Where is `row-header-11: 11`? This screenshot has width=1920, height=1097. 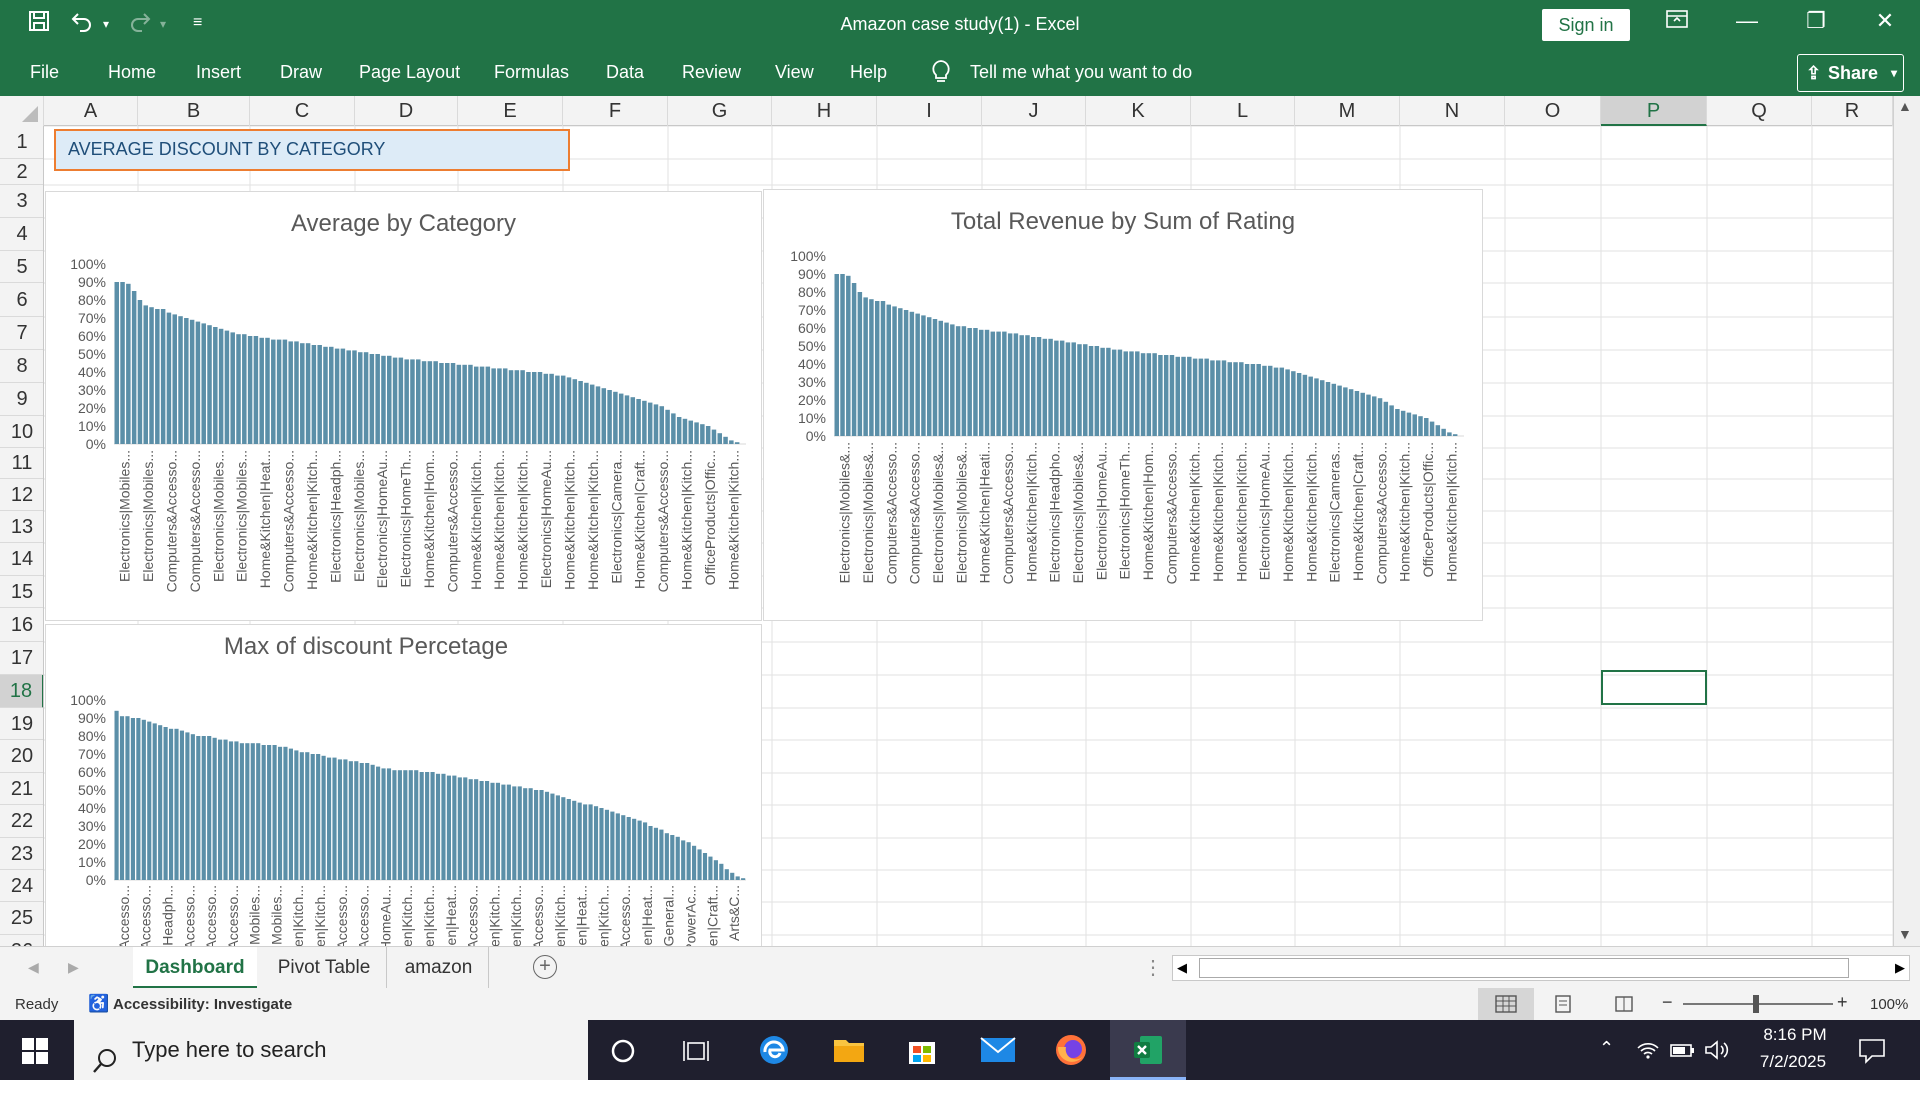
row-header-11: 11 is located at coordinates (21, 463).